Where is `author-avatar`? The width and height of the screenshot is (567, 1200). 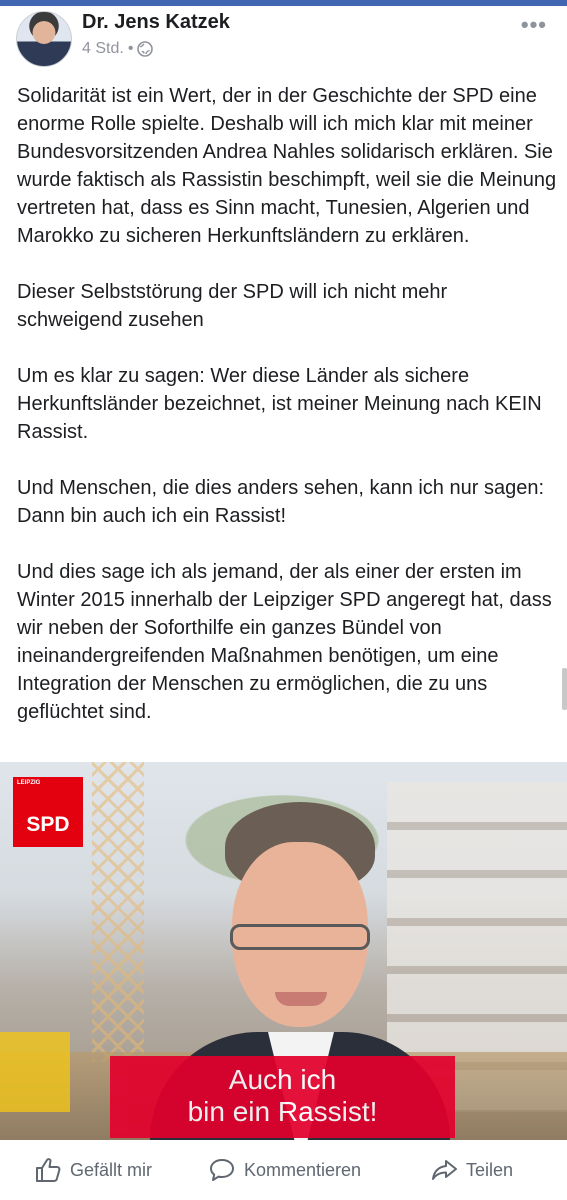 author-avatar is located at coordinates (44, 39).